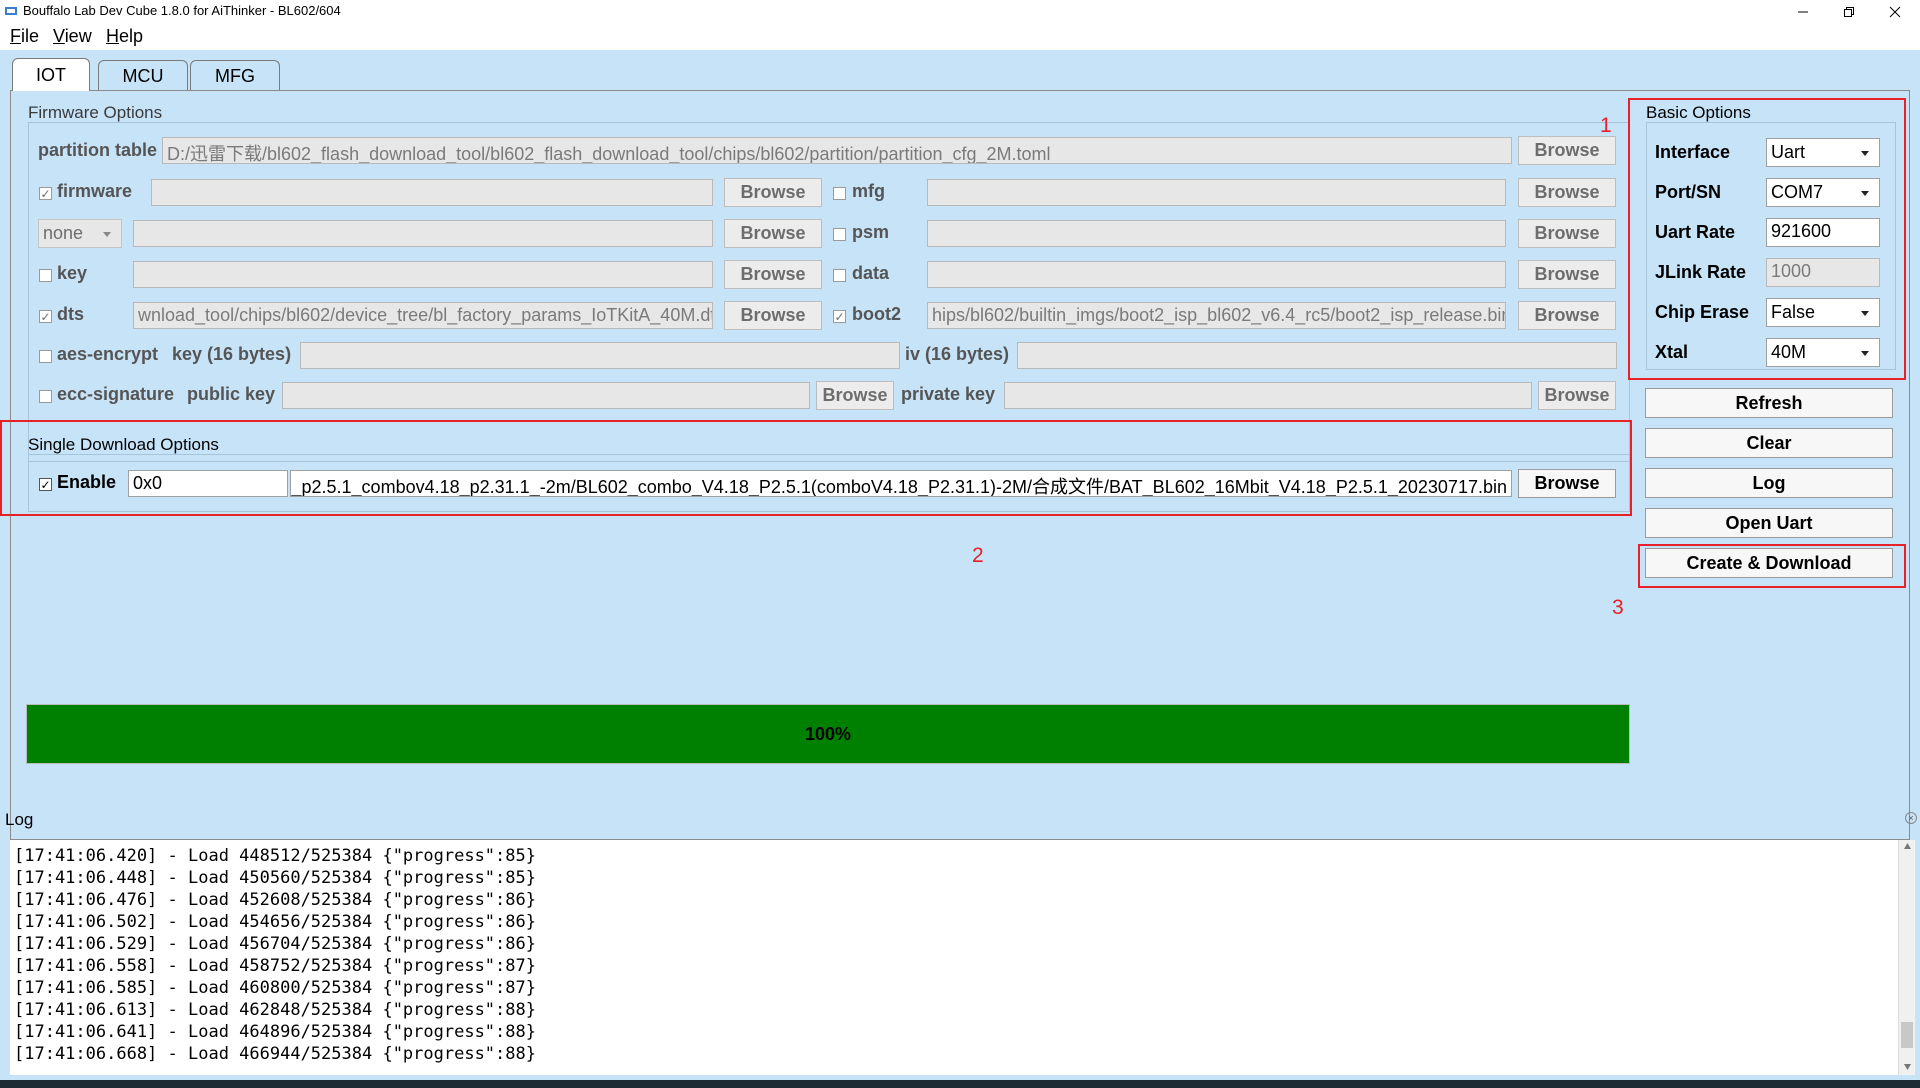 The image size is (1920, 1088). Describe the element at coordinates (871, 273) in the screenshot. I see `data-label: data` at that location.